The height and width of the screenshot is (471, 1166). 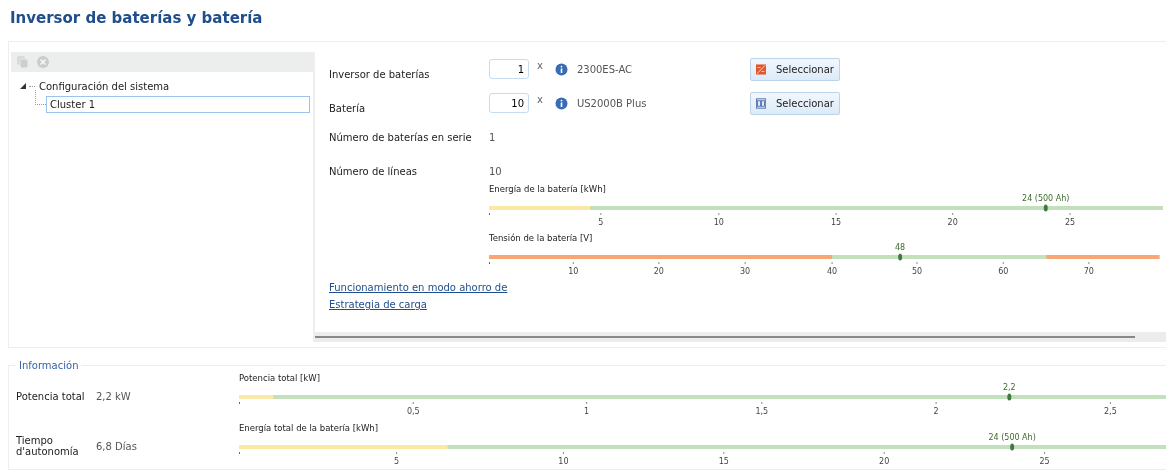 What do you see at coordinates (1088, 271) in the screenshot?
I see `tick-label: 70` at bounding box center [1088, 271].